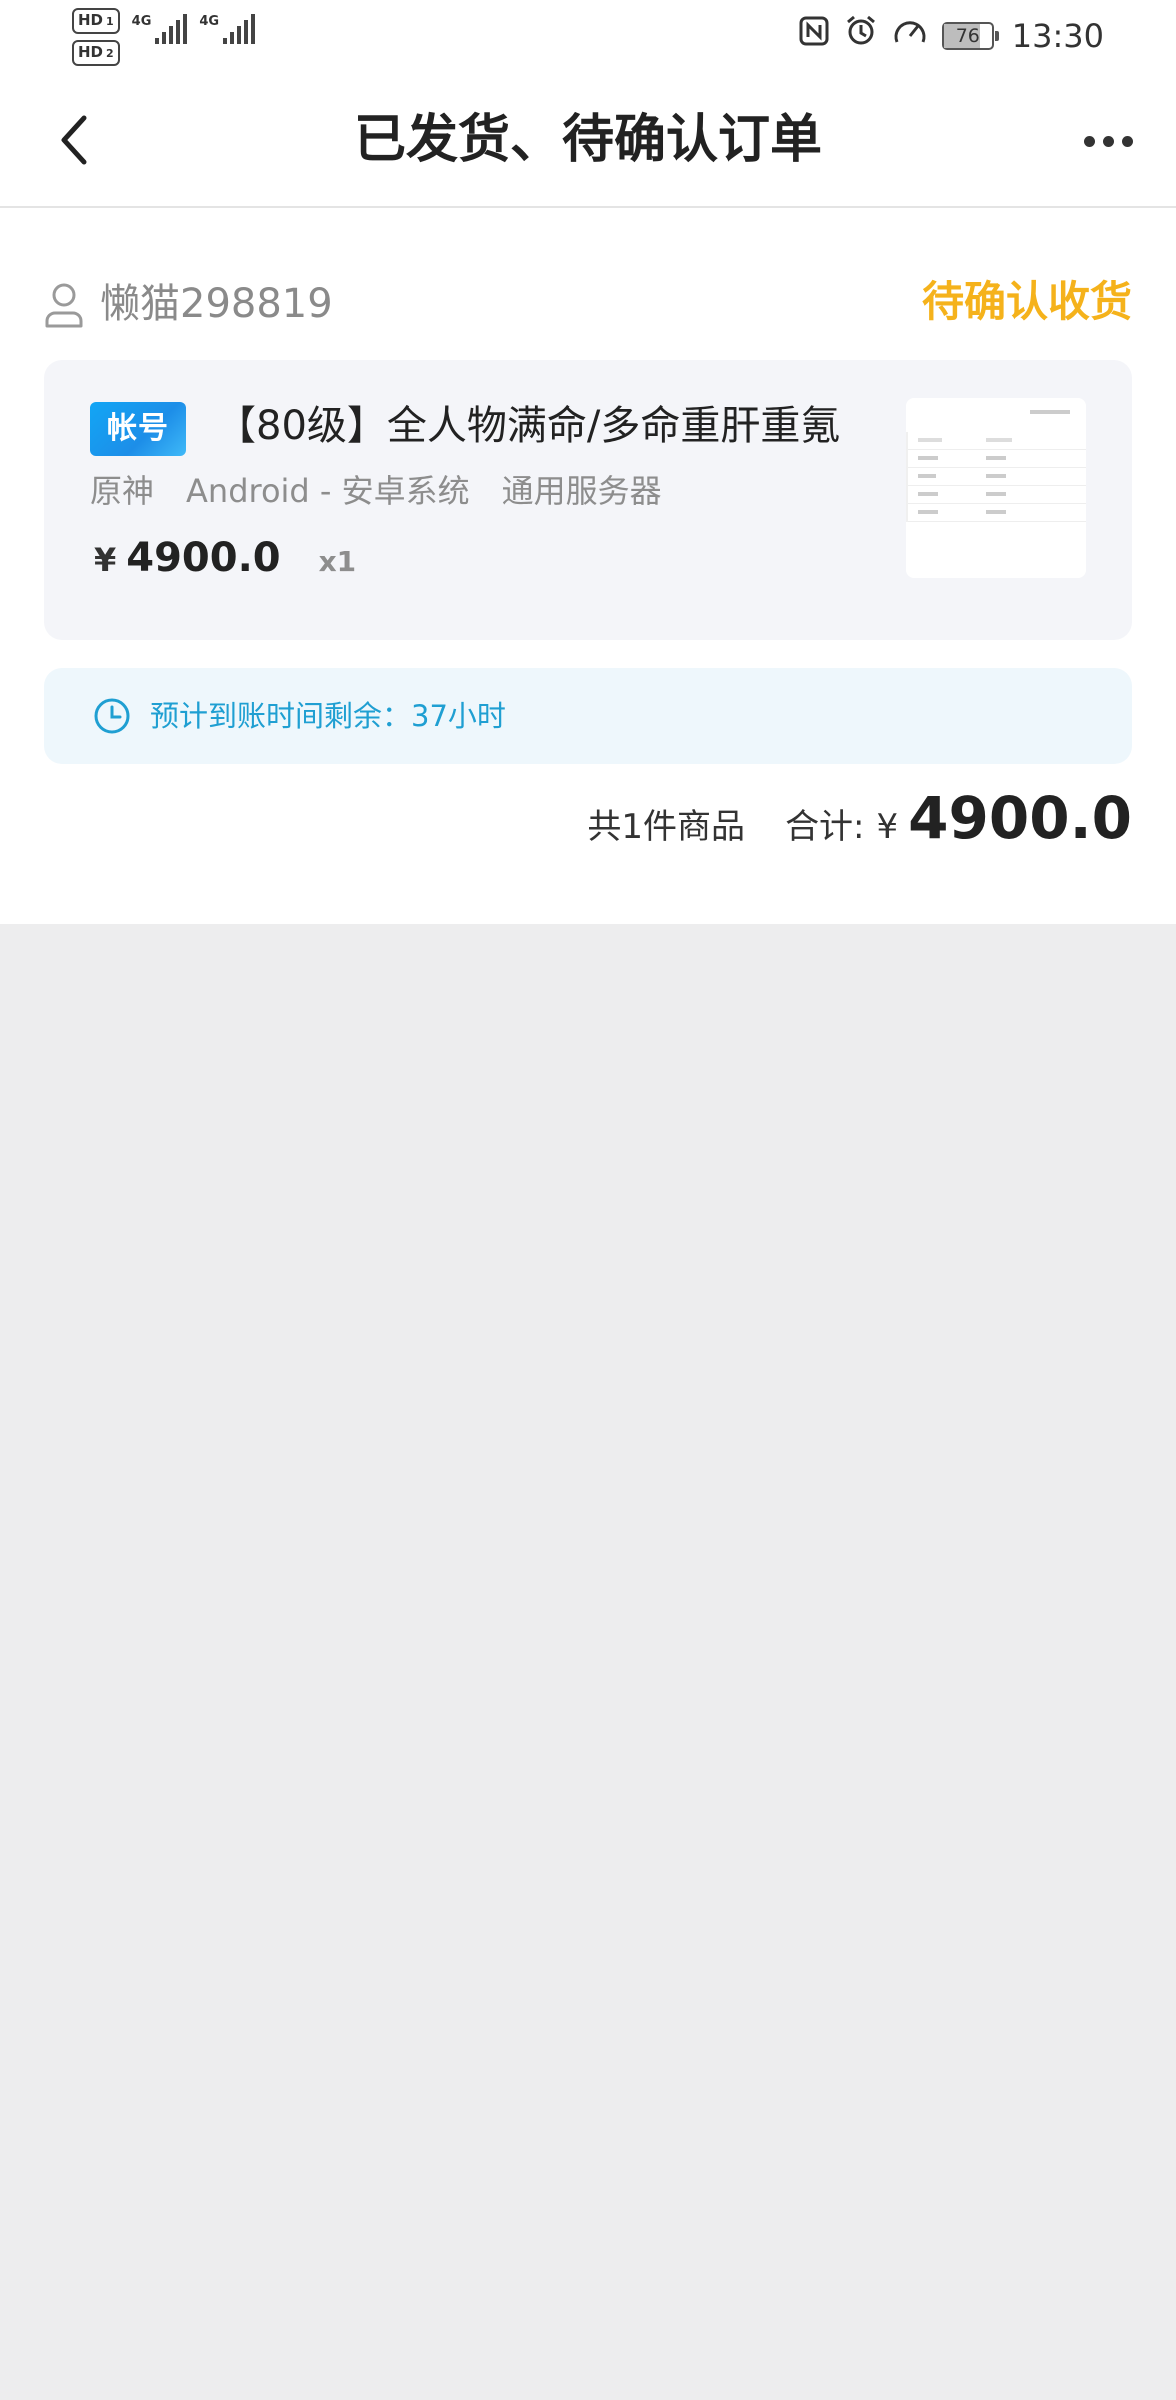  I want to click on nfc-icon, so click(814, 35).